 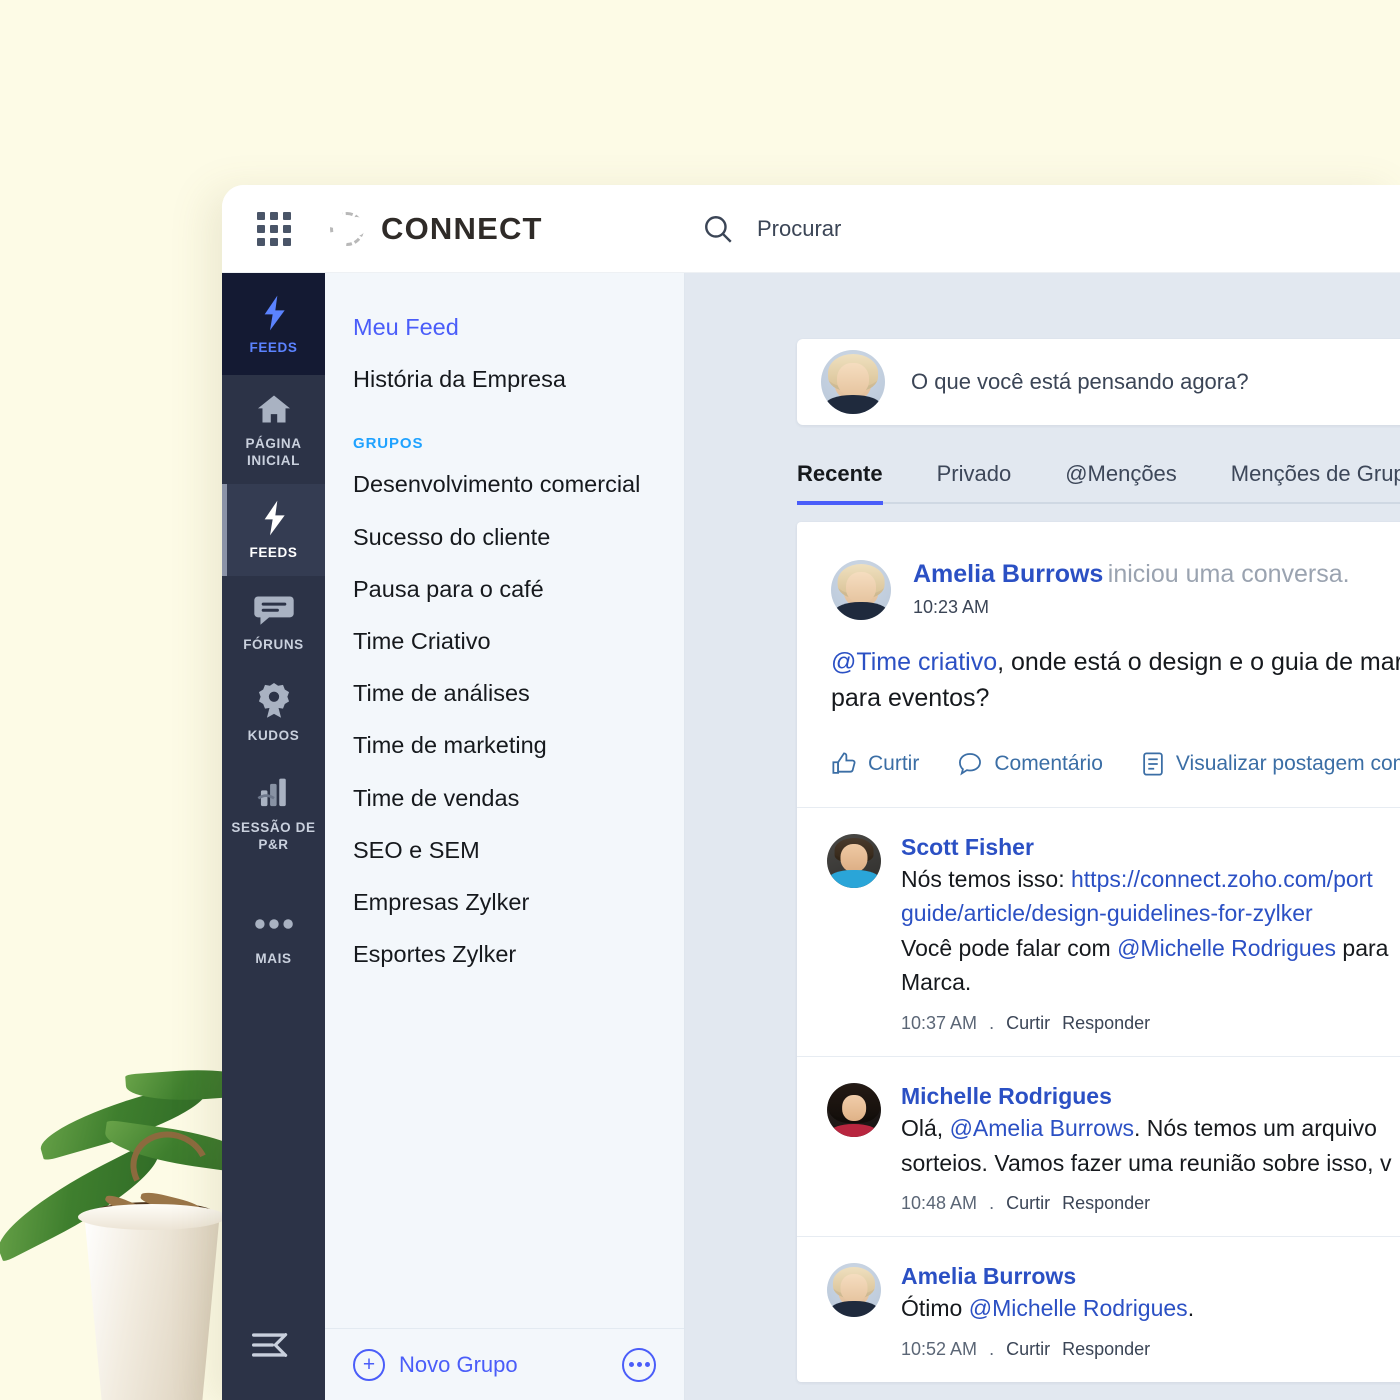 What do you see at coordinates (273, 701) in the screenshot?
I see `award-badge-icon` at bounding box center [273, 701].